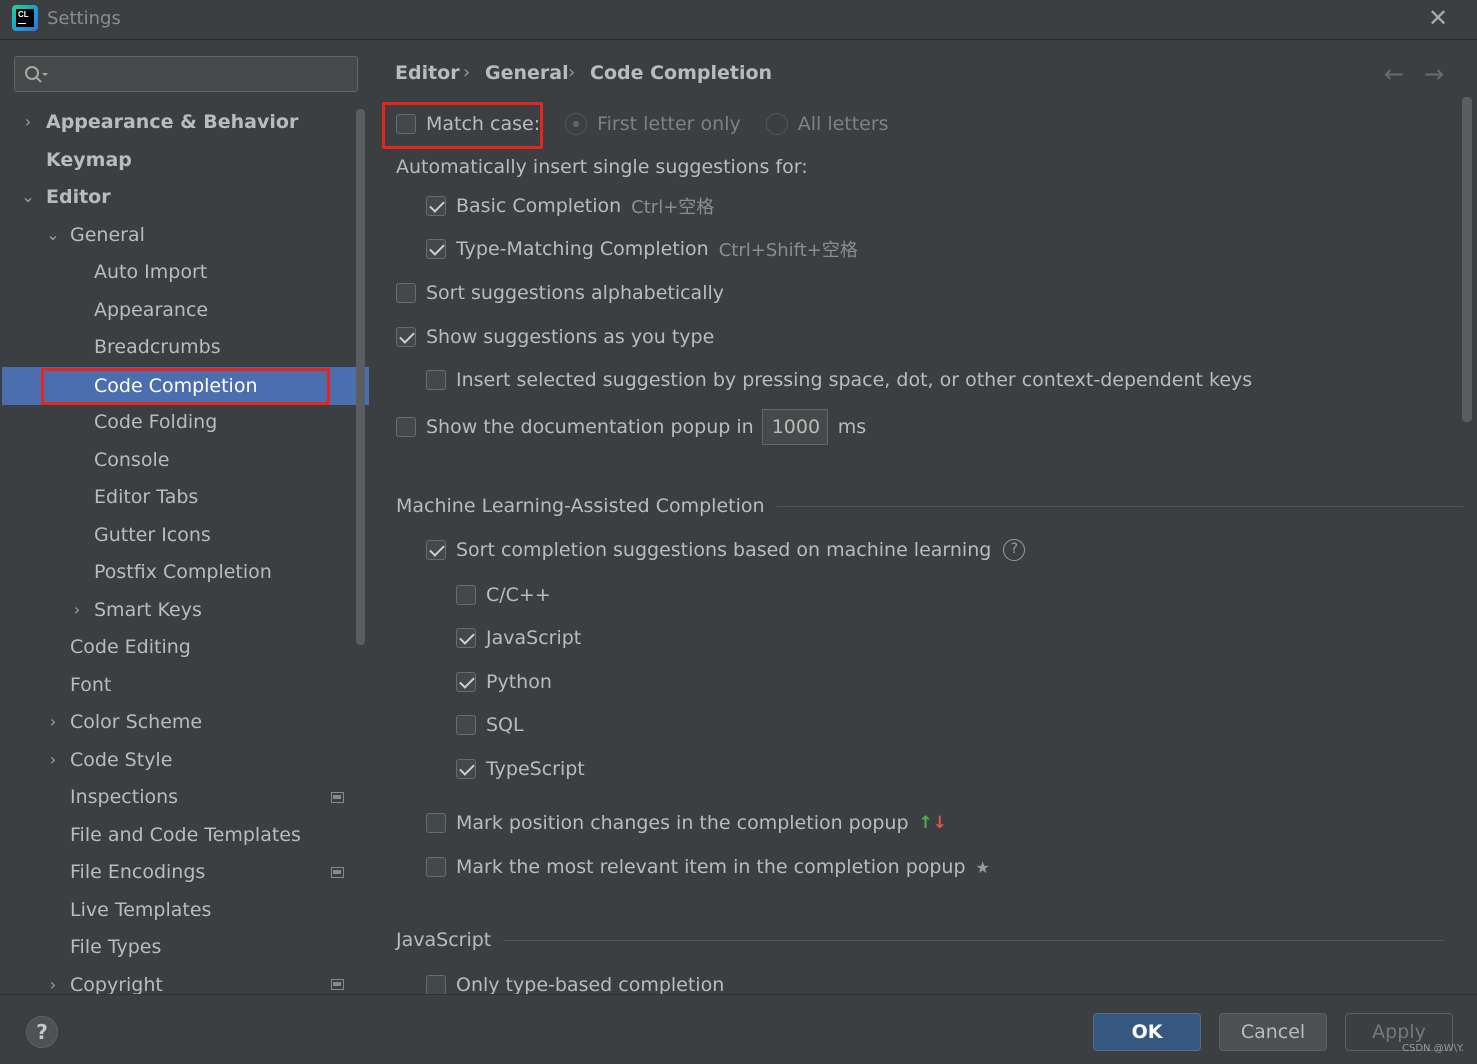 Image resolution: width=1477 pixels, height=1064 pixels. Describe the element at coordinates (436, 867) in the screenshot. I see `mark-relevant-checkbox` at that location.